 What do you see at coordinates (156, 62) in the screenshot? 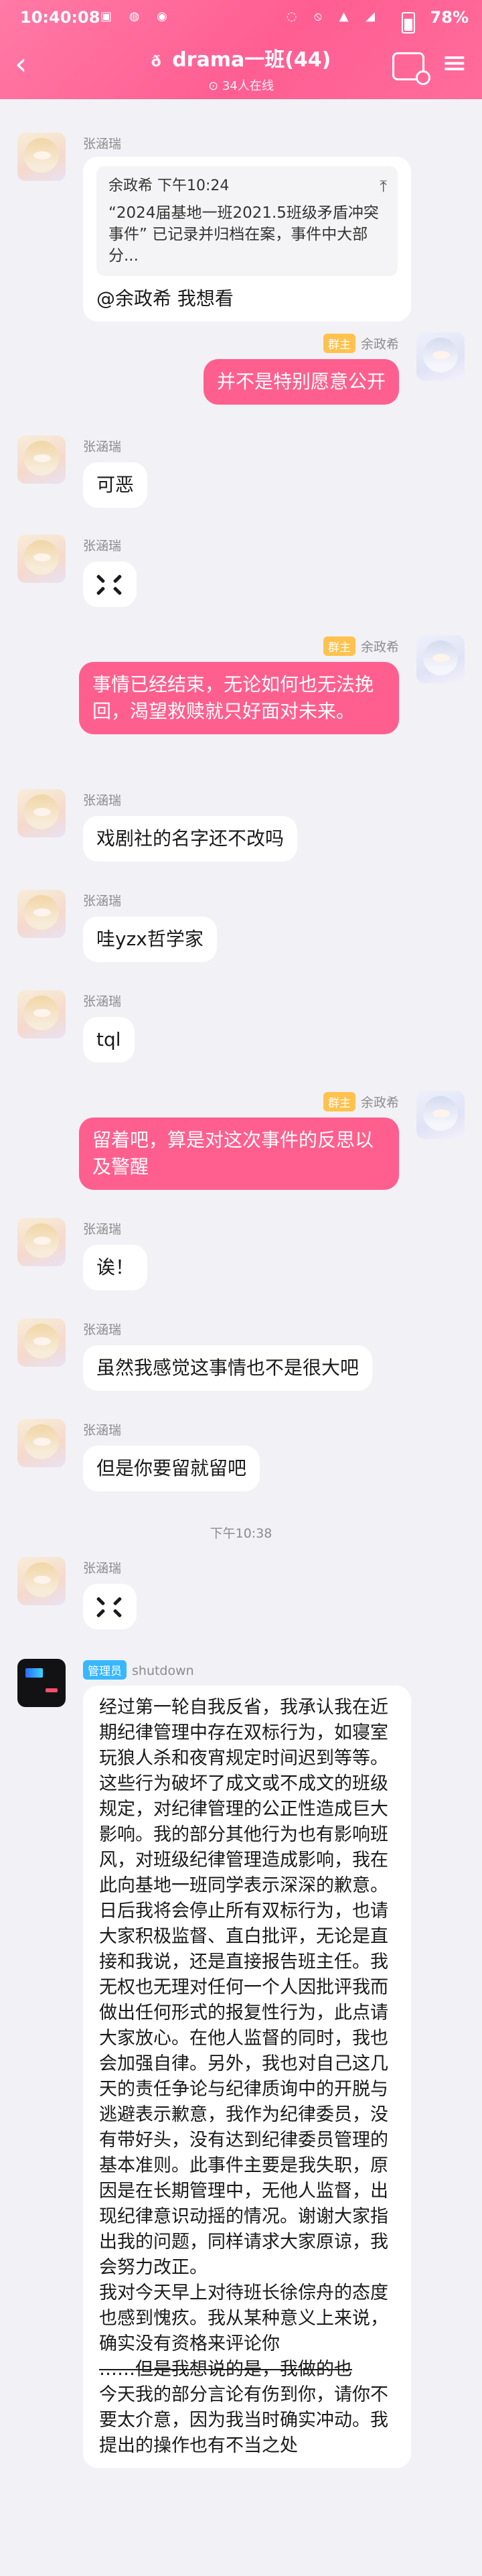
I see `fire-icon: ð` at bounding box center [156, 62].